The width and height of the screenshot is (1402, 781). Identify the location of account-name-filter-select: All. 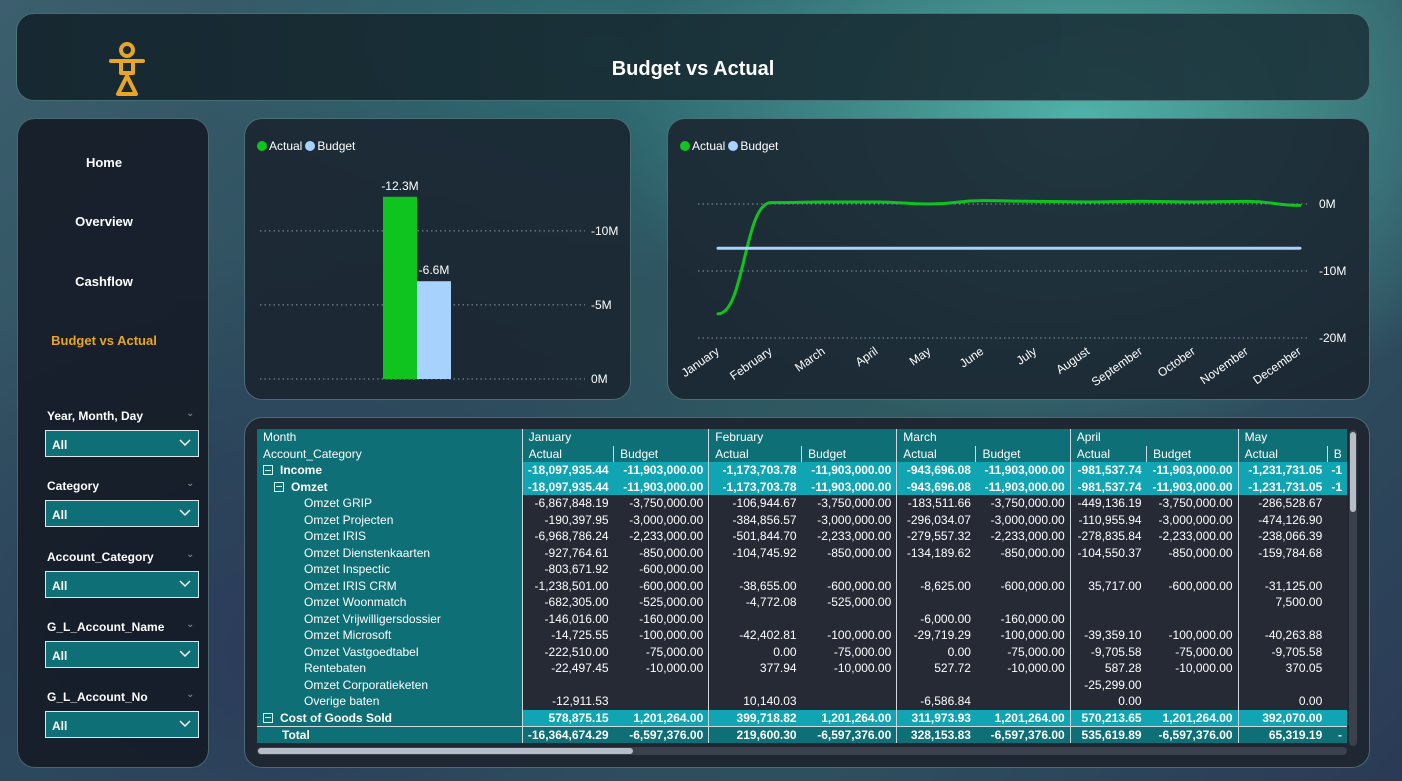
(122, 654).